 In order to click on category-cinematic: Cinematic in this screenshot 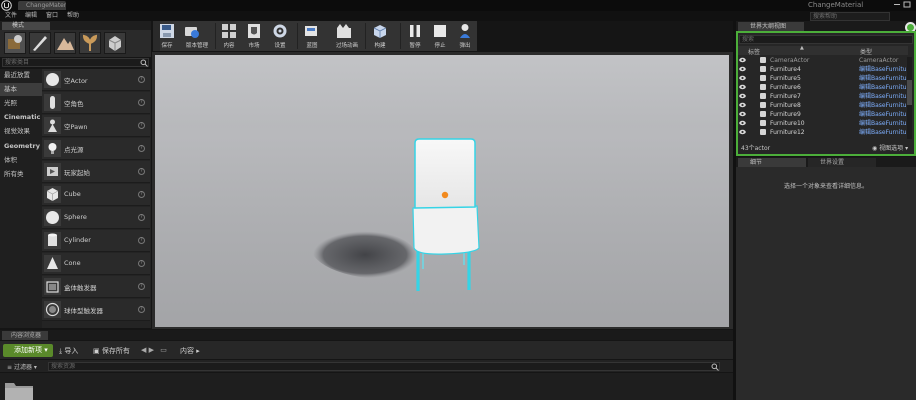, I will do `click(21, 117)`.